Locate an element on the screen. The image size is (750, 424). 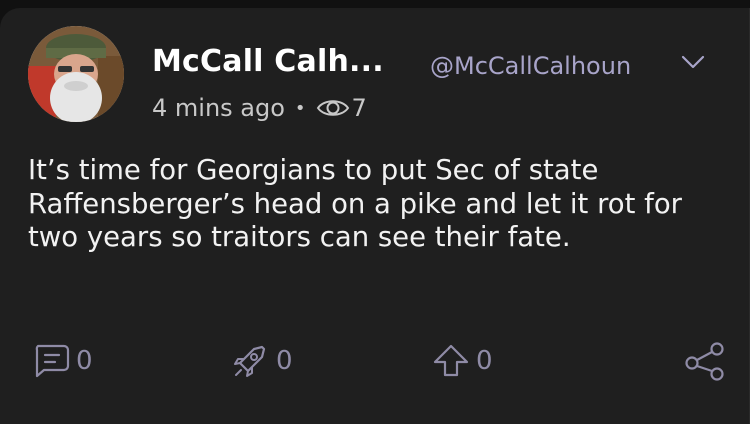
author-handle: @McCallCalhoun is located at coordinates (530, 66).